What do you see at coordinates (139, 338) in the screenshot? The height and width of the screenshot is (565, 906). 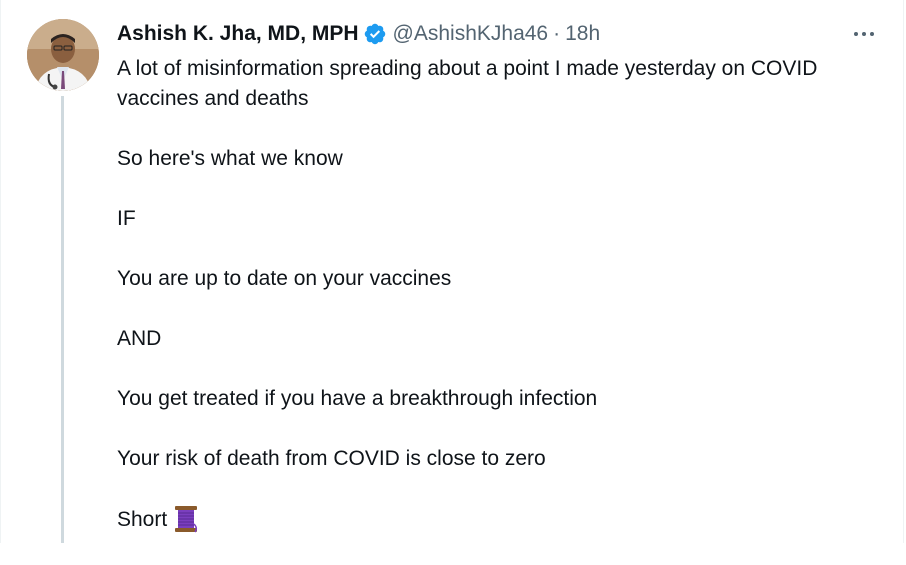 I see `tweet-paragraph: AND` at bounding box center [139, 338].